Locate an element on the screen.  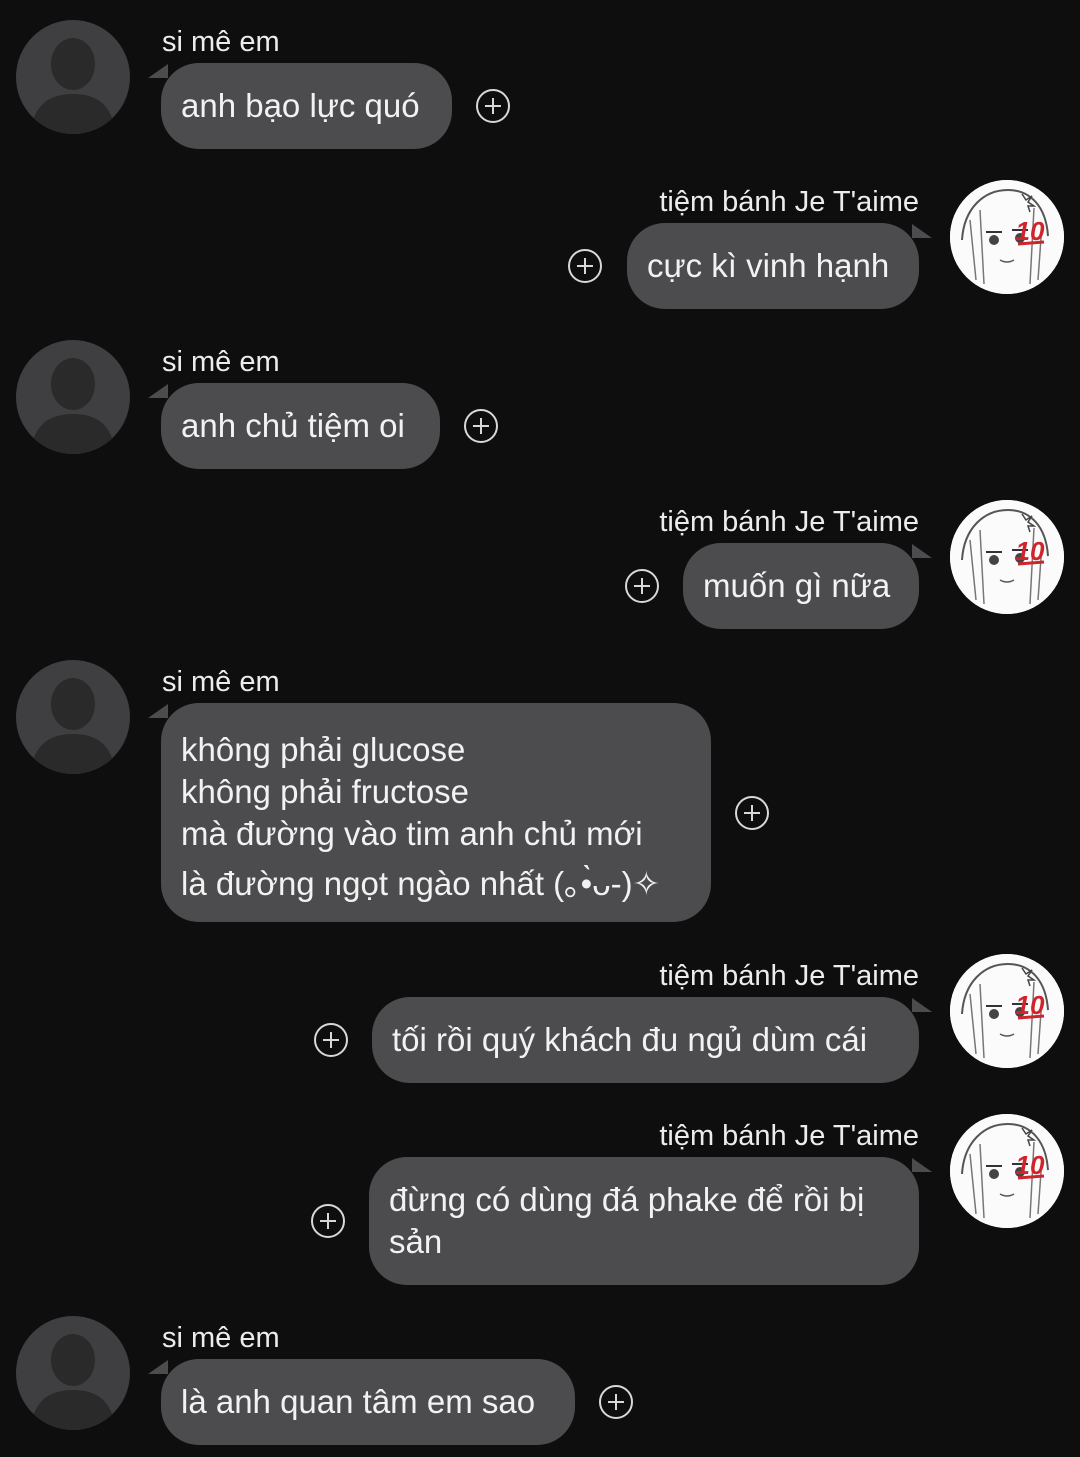
message-line: mà đường vào tim anh chủ mới is located at coordinates (412, 833).